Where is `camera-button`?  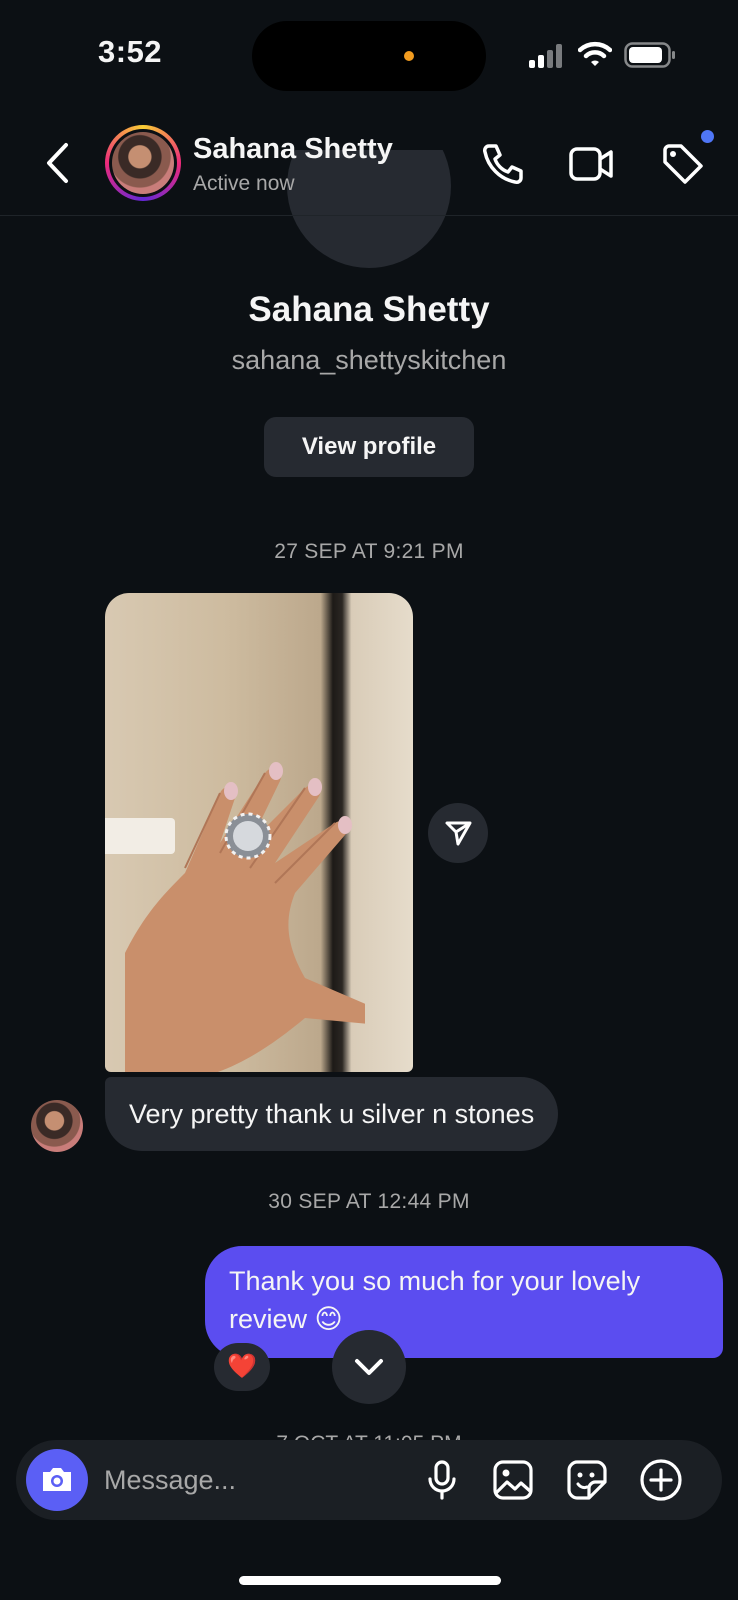 camera-button is located at coordinates (57, 1480).